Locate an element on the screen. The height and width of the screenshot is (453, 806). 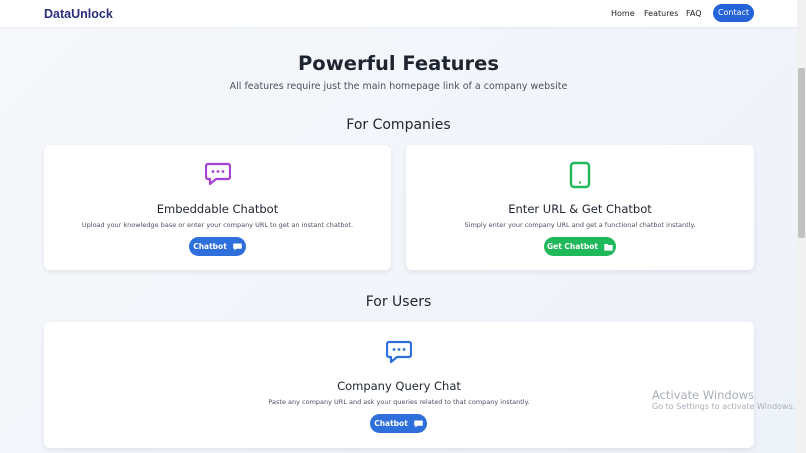
page-scrollbar is located at coordinates (801, 226).